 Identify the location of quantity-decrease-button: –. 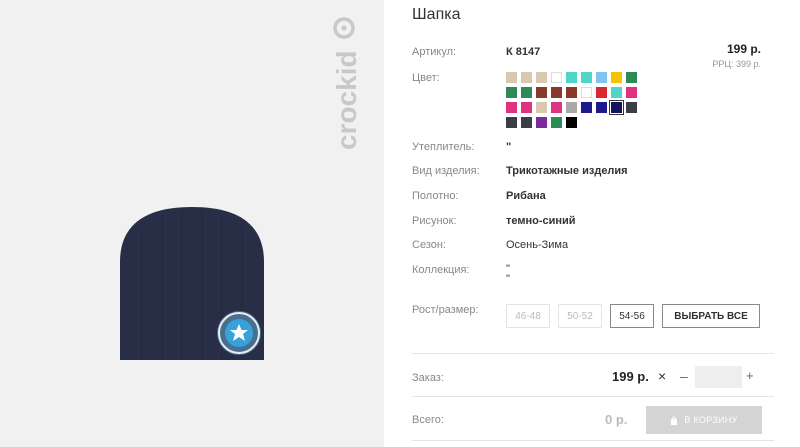
(684, 376).